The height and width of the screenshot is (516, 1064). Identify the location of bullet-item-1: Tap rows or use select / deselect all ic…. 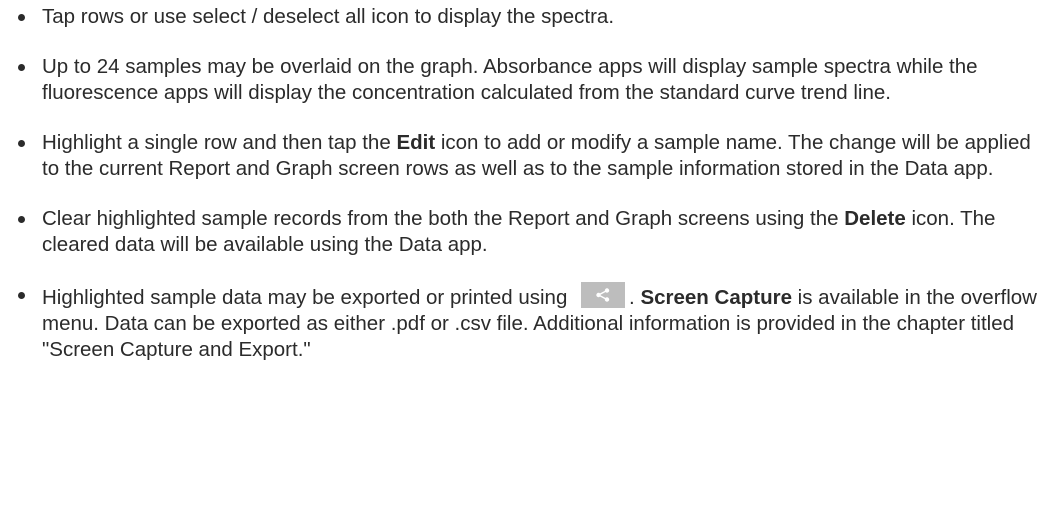
(532, 17).